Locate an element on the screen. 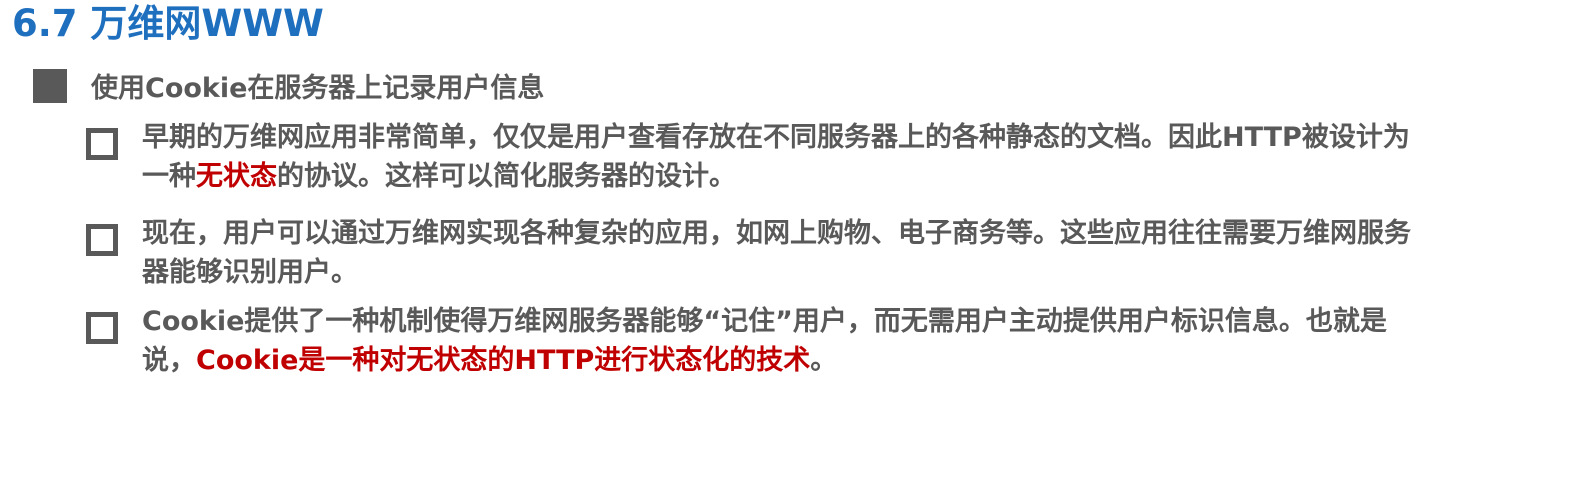 Image resolution: width=1595 pixels, height=482 pixels. section-heading-row: 使用Cookie在服务器上记录用户信息 is located at coordinates (288, 85).